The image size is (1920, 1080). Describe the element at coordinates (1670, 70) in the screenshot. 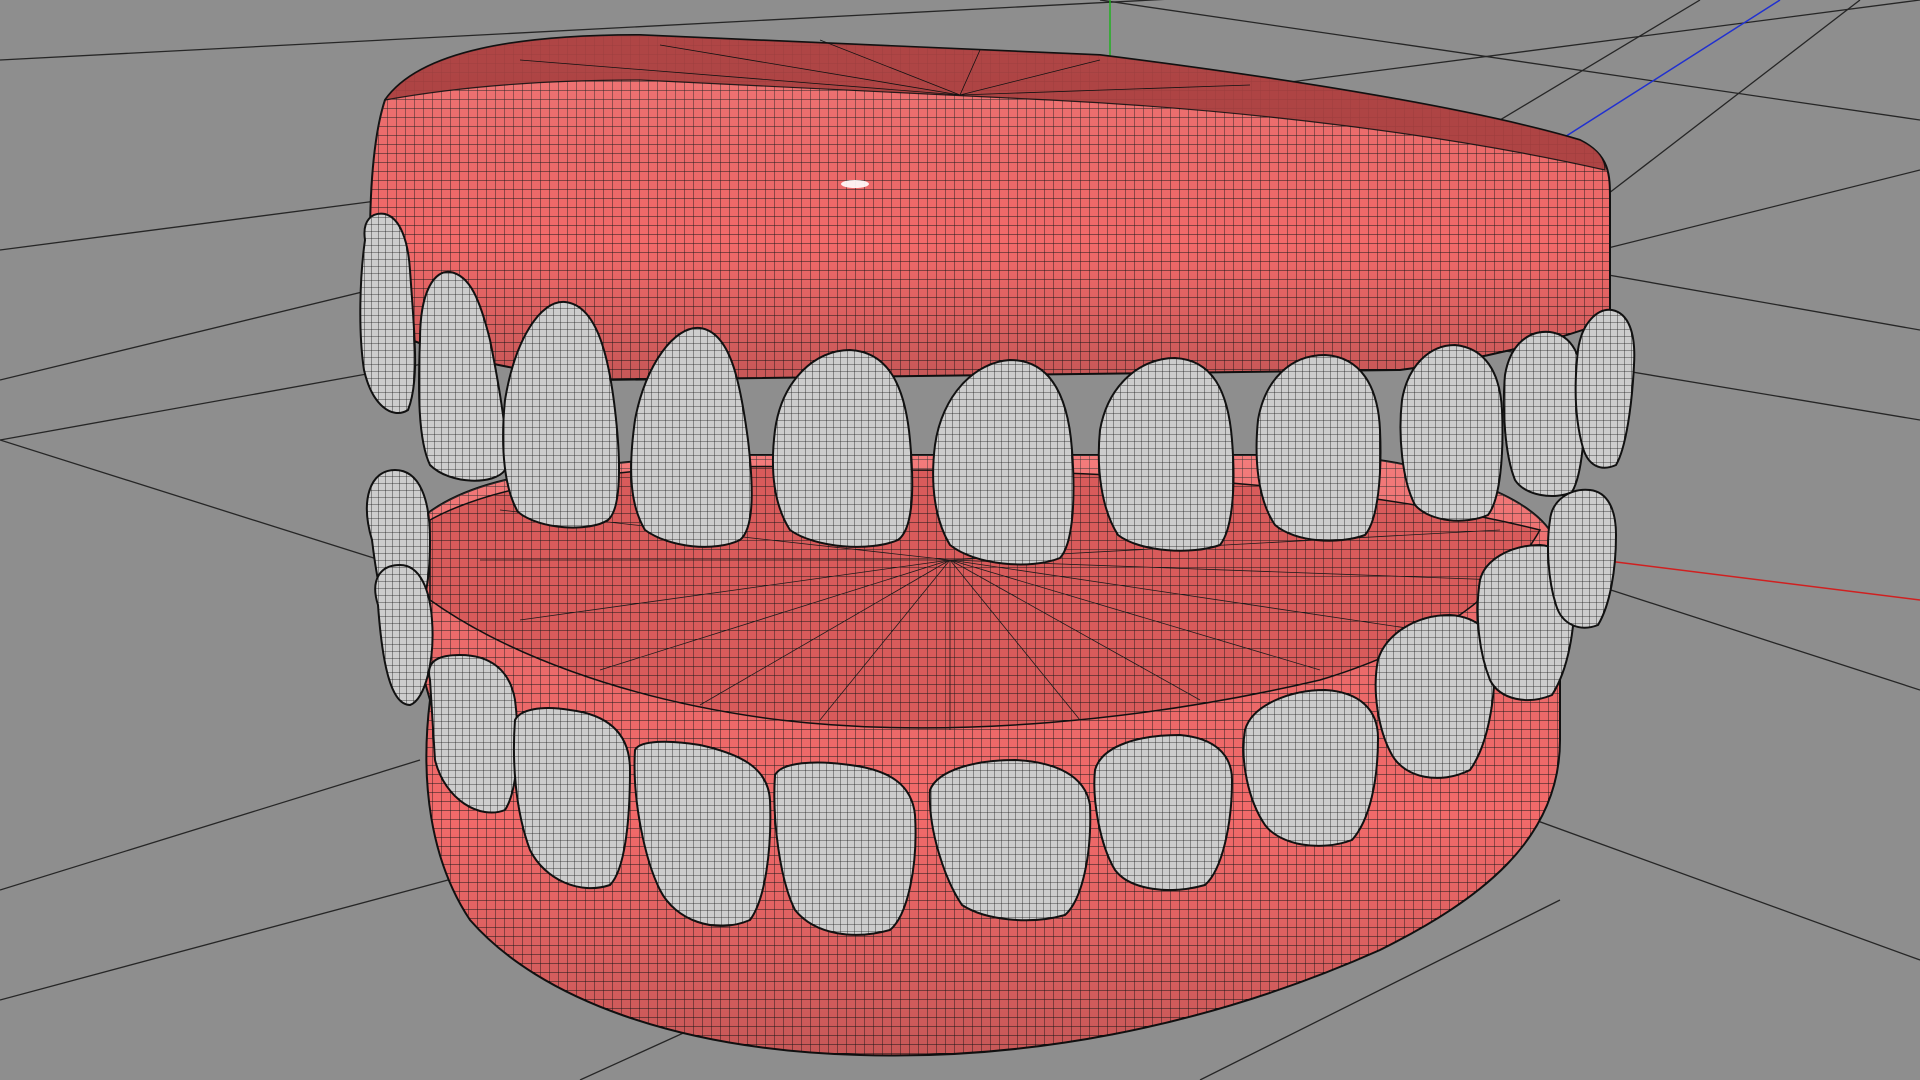

I see `z-axis-line` at that location.